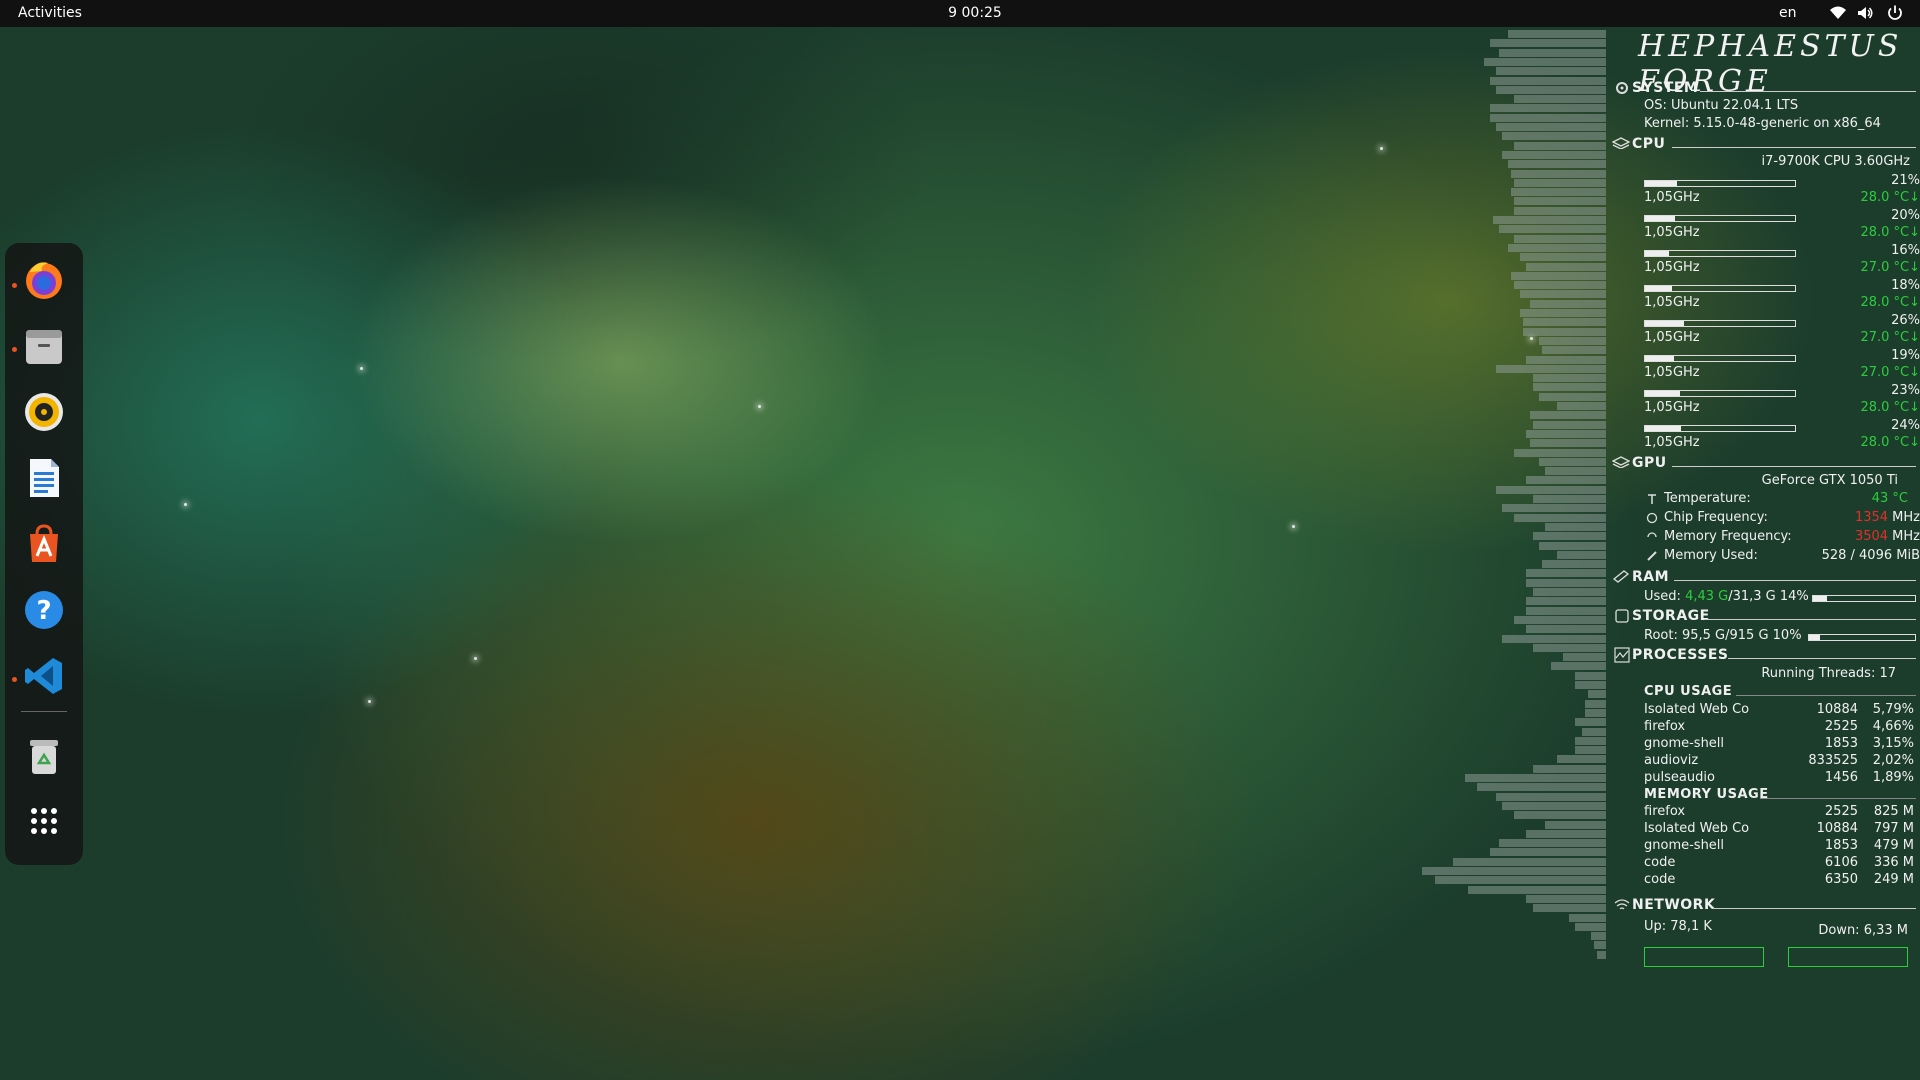  What do you see at coordinates (1651, 577) in the screenshot?
I see `ram-header: RAM` at bounding box center [1651, 577].